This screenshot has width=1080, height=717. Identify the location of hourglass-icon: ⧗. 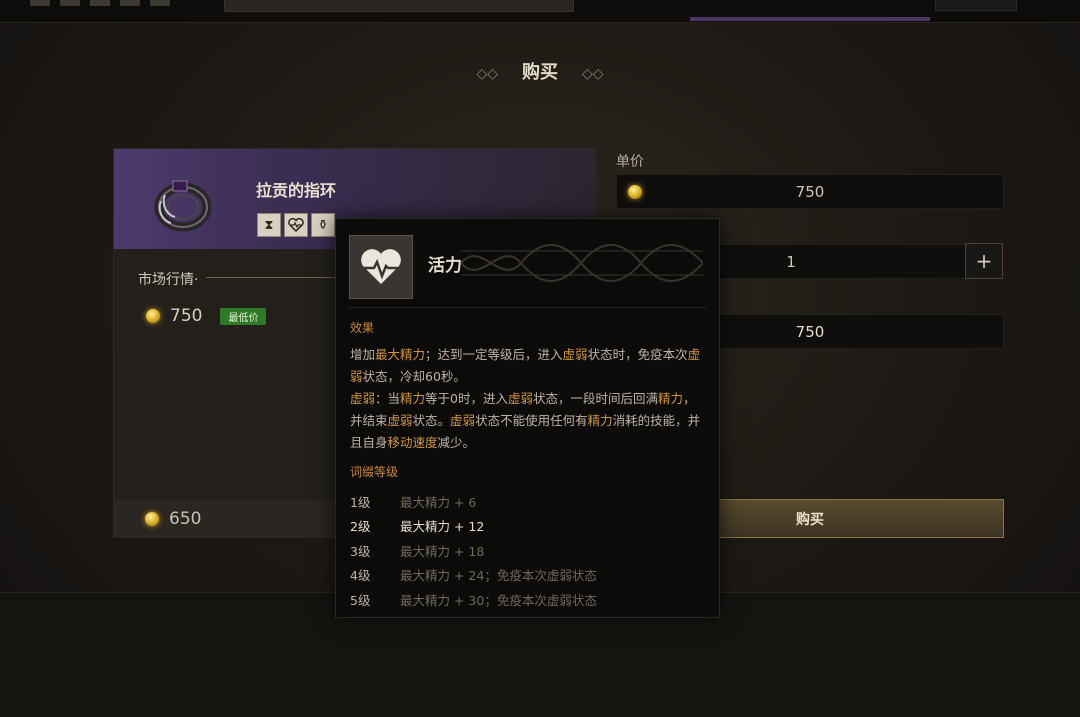
(269, 225).